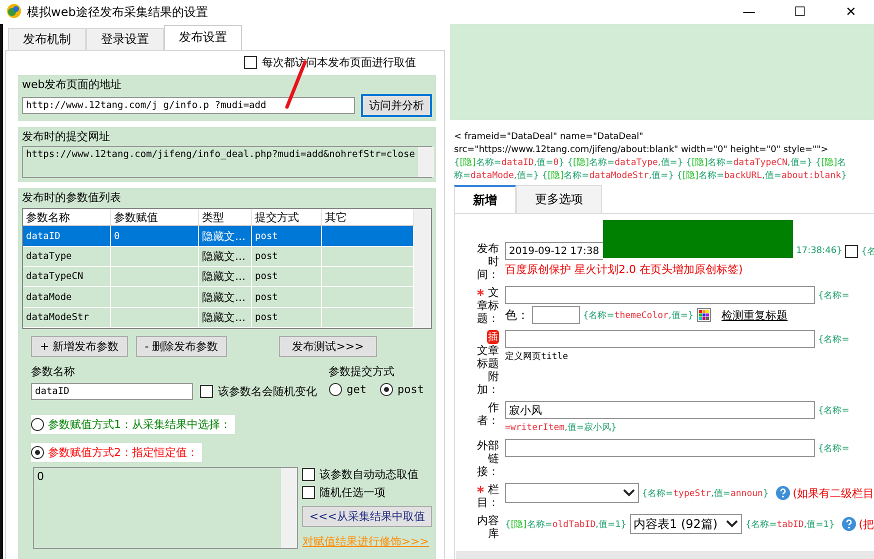 Image resolution: width=874 pixels, height=559 pixels. What do you see at coordinates (139, 424) in the screenshot?
I see `radio-label: 参数赋值方式1：从采集结果中选择：` at bounding box center [139, 424].